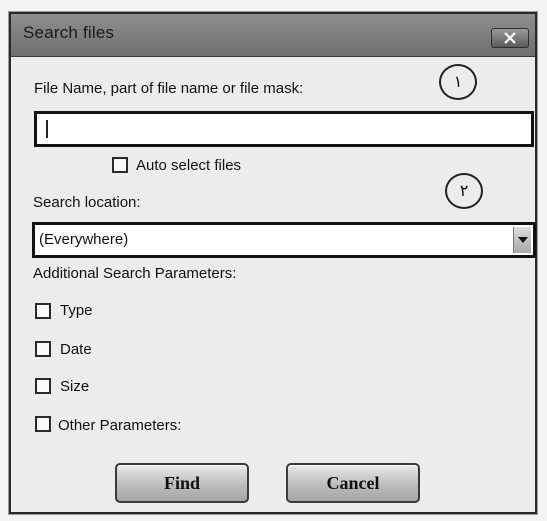 Image resolution: width=547 pixels, height=521 pixels. What do you see at coordinates (43, 386) in the screenshot?
I see `size-checkbox` at bounding box center [43, 386].